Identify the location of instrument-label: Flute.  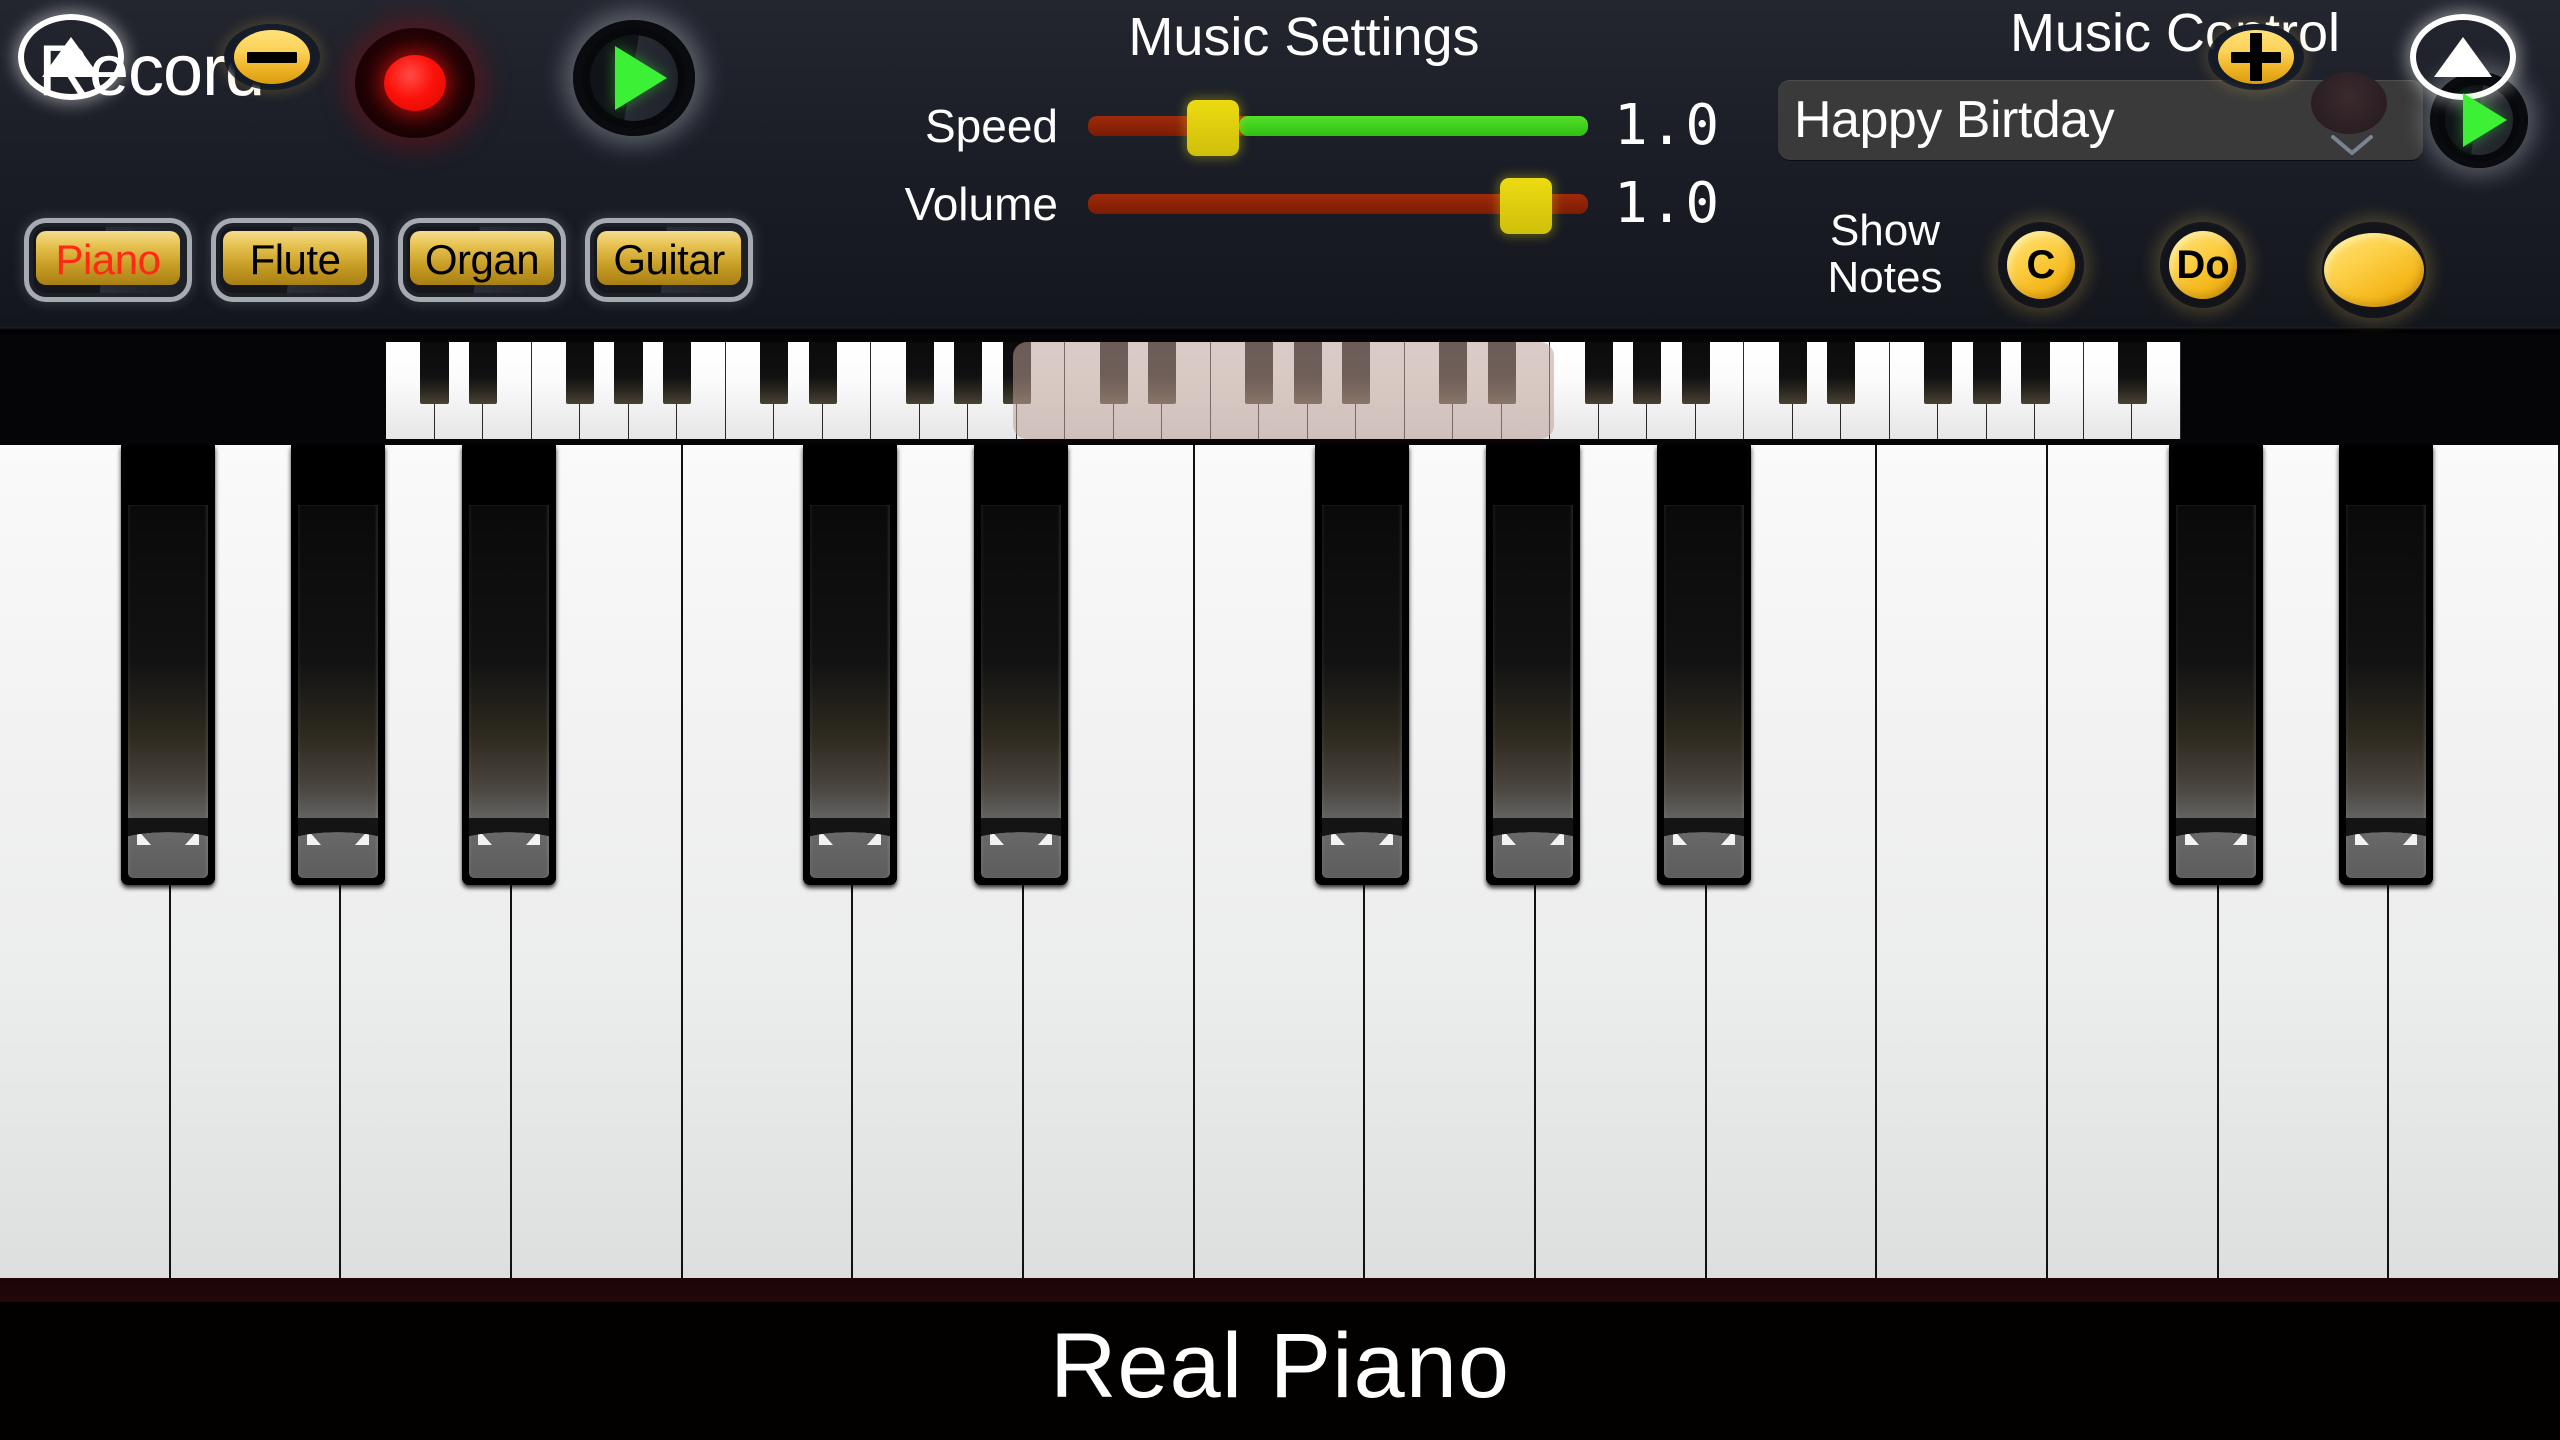
(295, 259).